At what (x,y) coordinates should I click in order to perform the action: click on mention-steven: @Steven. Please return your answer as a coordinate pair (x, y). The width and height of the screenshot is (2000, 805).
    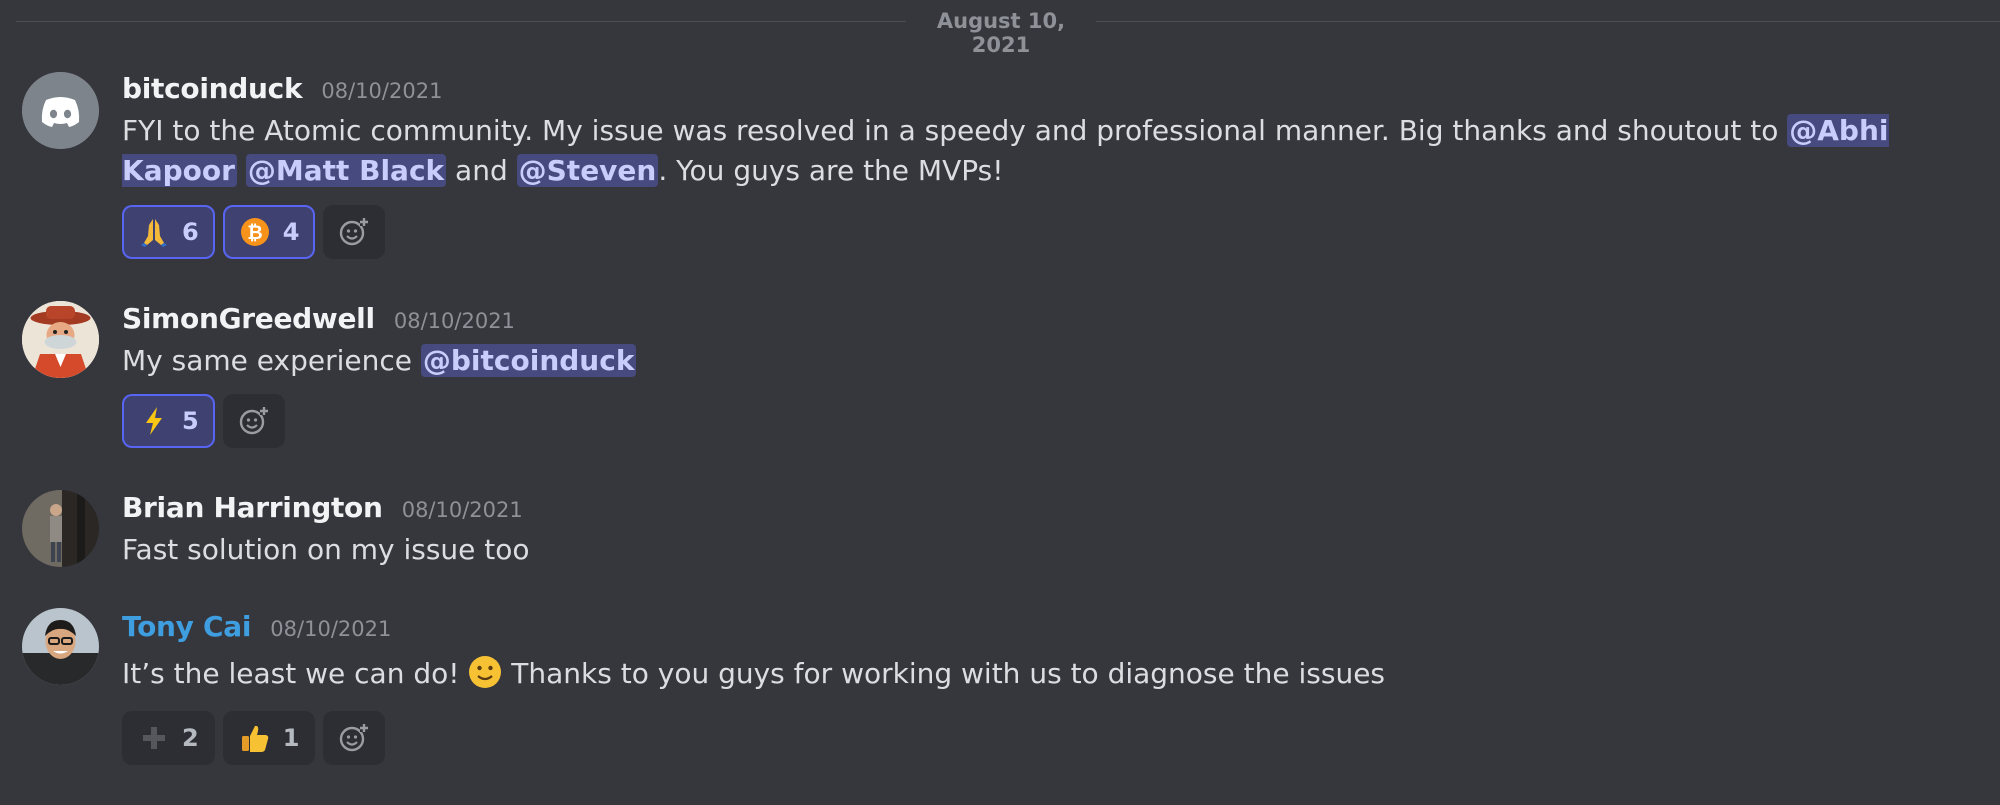
    Looking at the image, I should click on (587, 170).